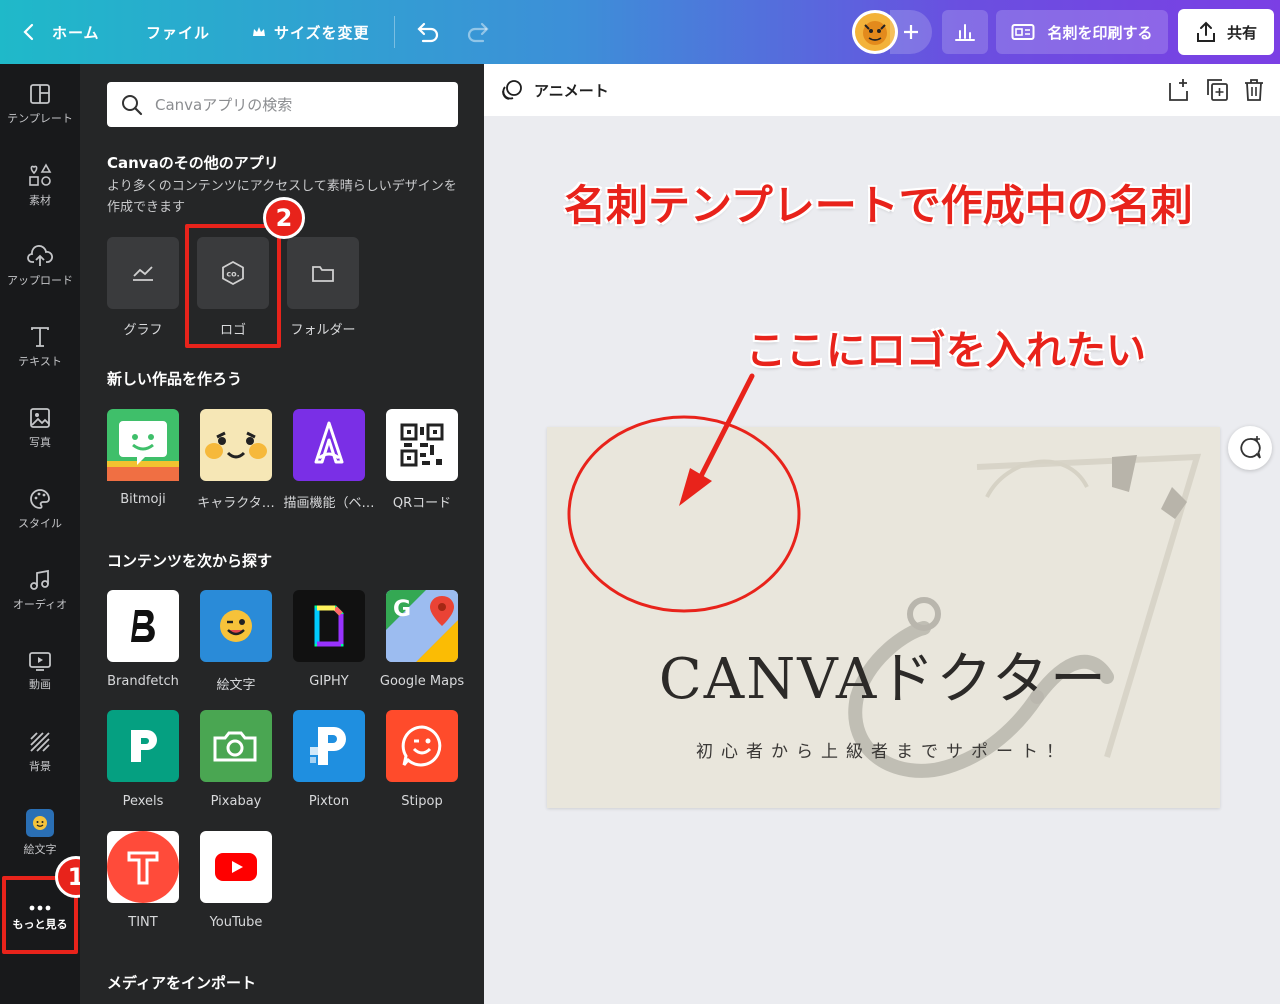  I want to click on app-tile-brandfetch, so click(143, 626).